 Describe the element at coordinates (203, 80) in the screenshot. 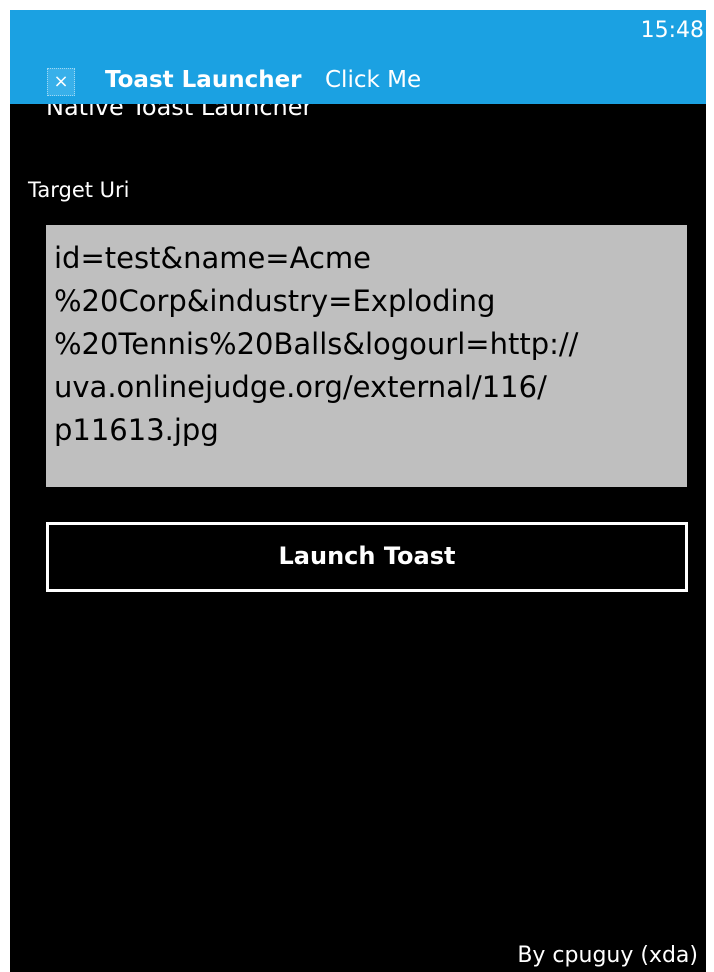

I see `toast-title: Toast Launcher` at that location.